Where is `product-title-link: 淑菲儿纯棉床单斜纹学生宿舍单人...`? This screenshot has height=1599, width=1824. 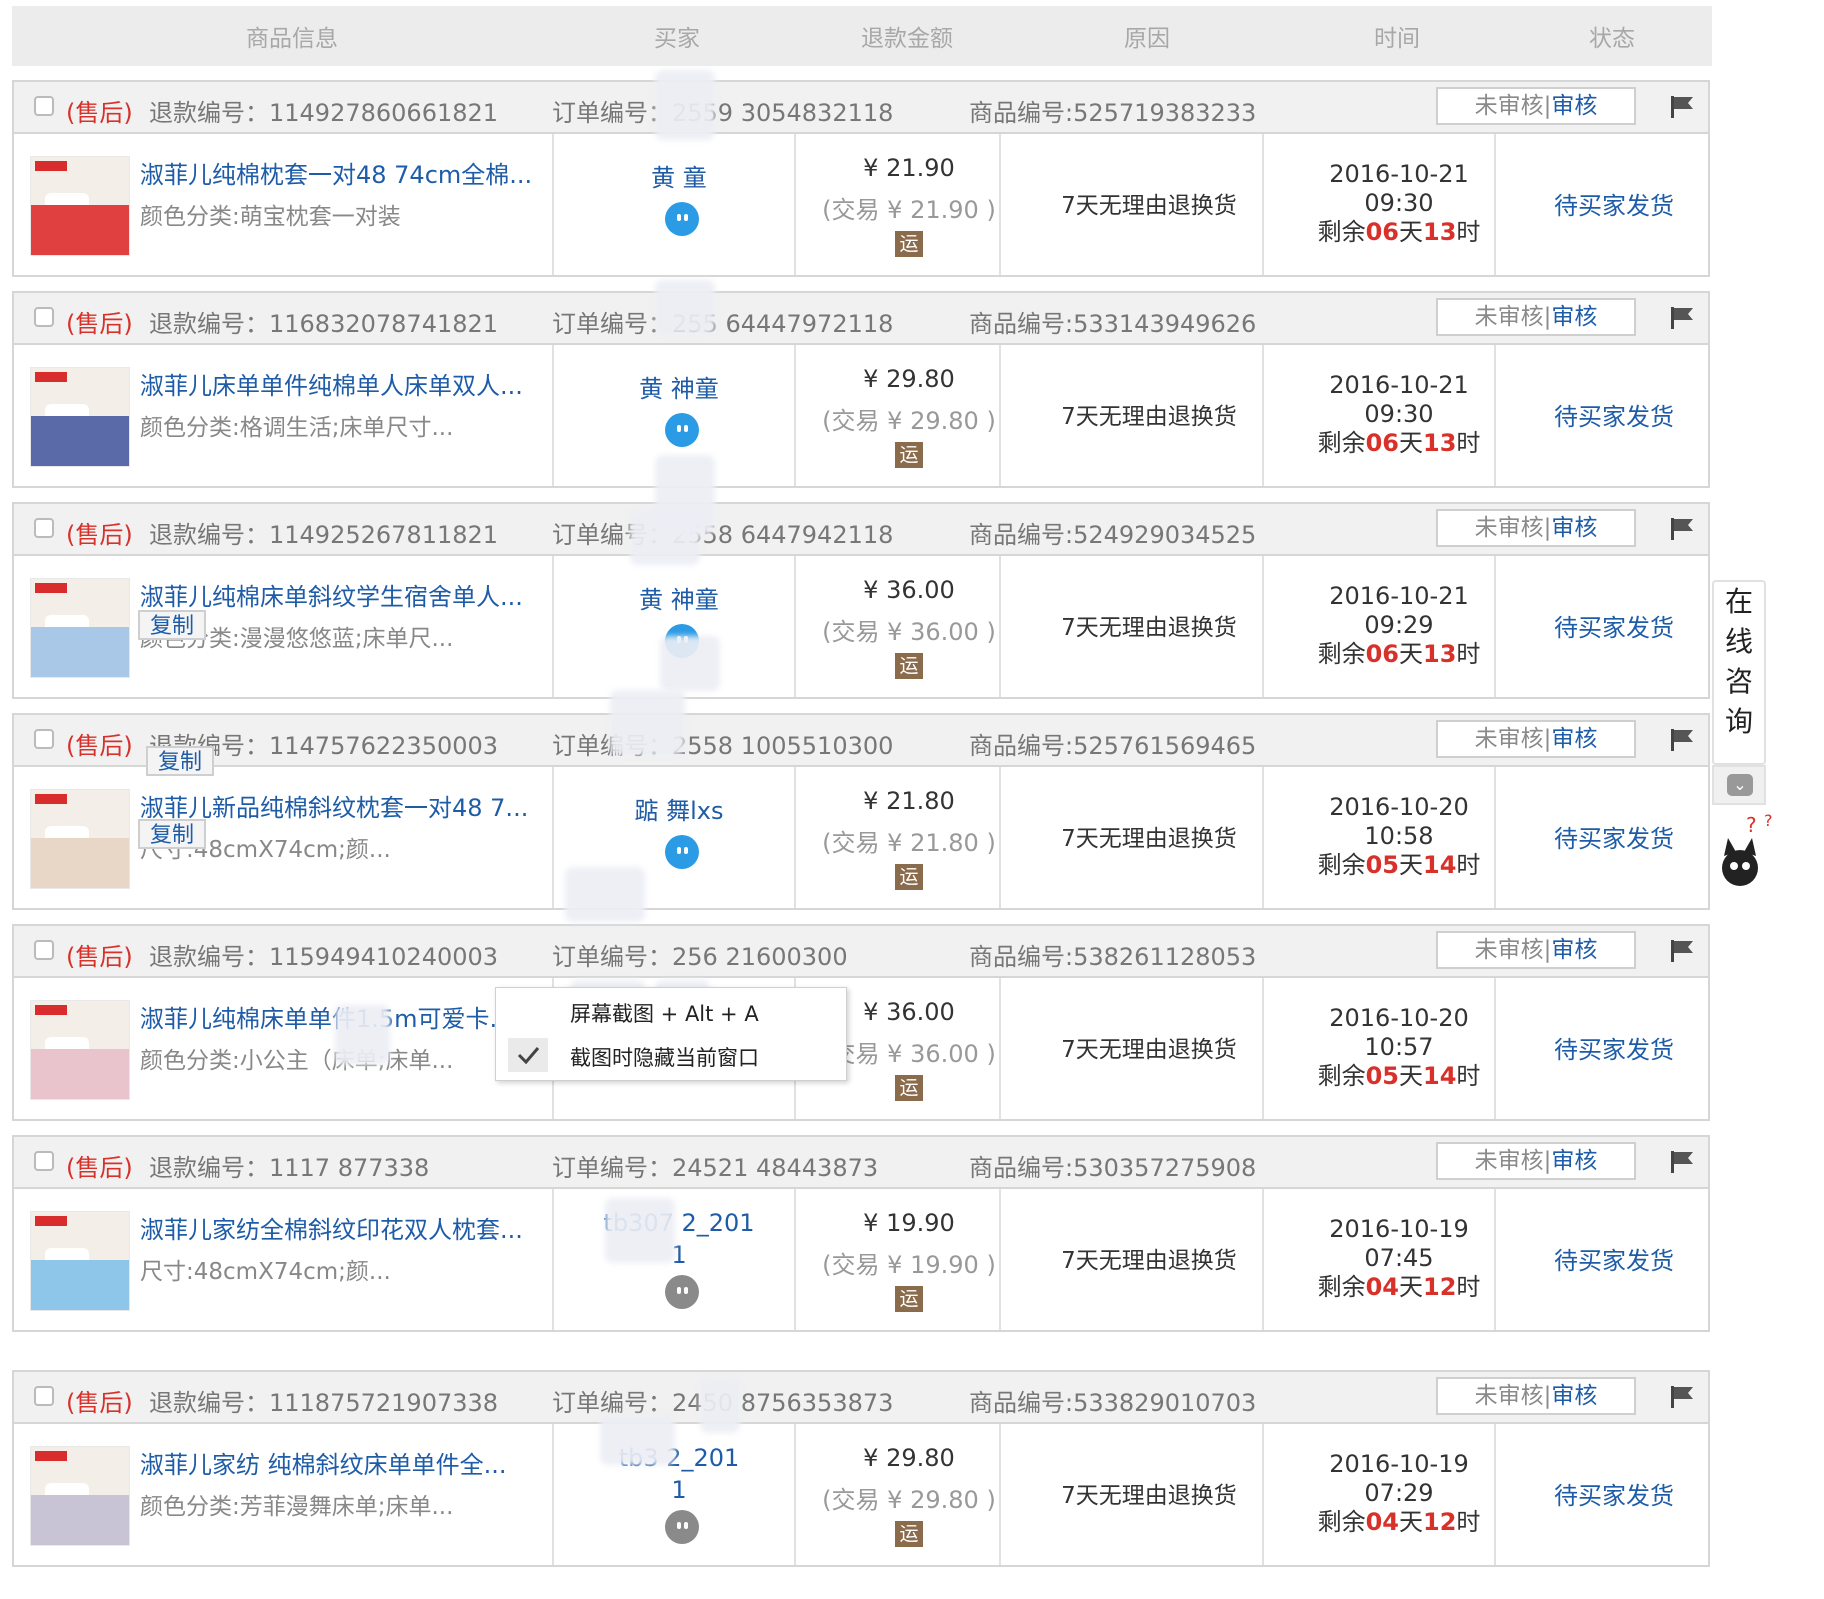
product-title-link: 淑菲儿纯棉床单斜纹学生宿舍单人... is located at coordinates (331, 594).